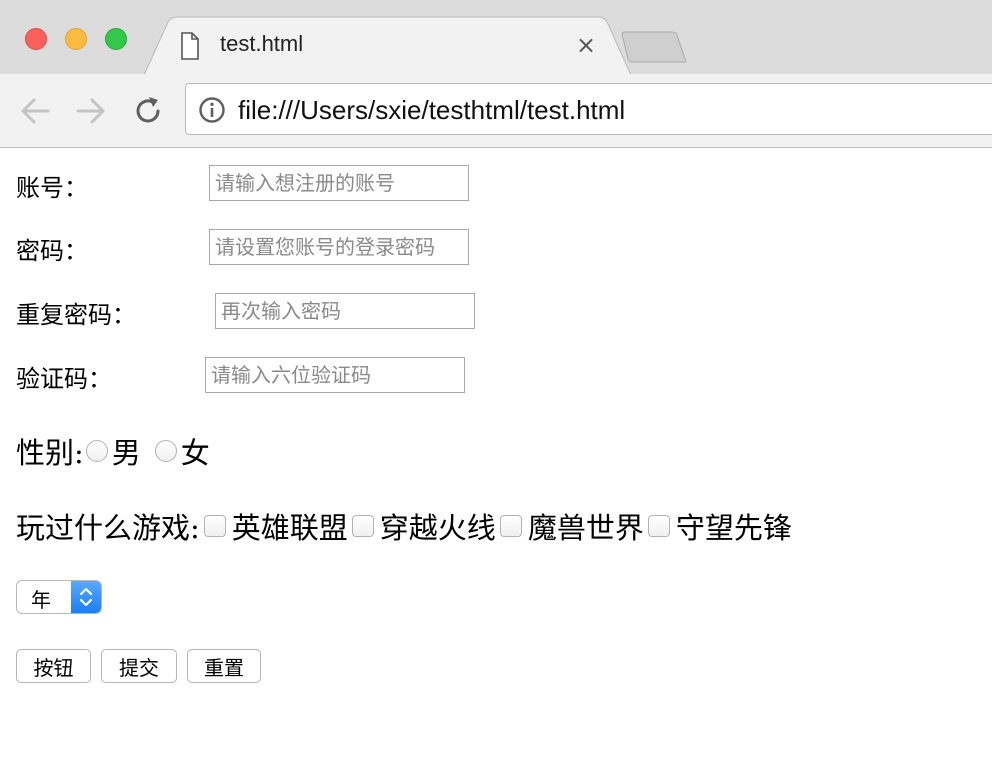 The height and width of the screenshot is (782, 992). I want to click on repeat-password-row: 重复密码：, so click(76, 312).